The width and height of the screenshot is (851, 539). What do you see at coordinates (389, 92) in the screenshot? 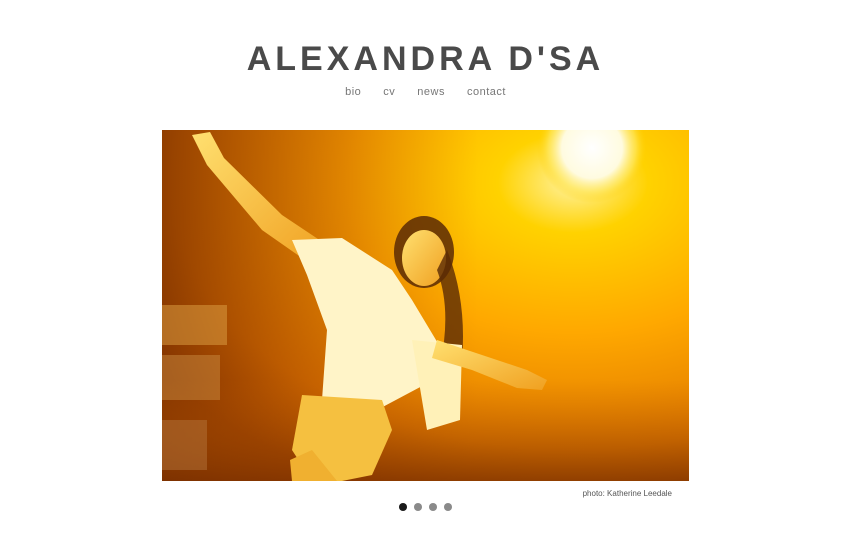
I see `nav-item-cv: cv` at bounding box center [389, 92].